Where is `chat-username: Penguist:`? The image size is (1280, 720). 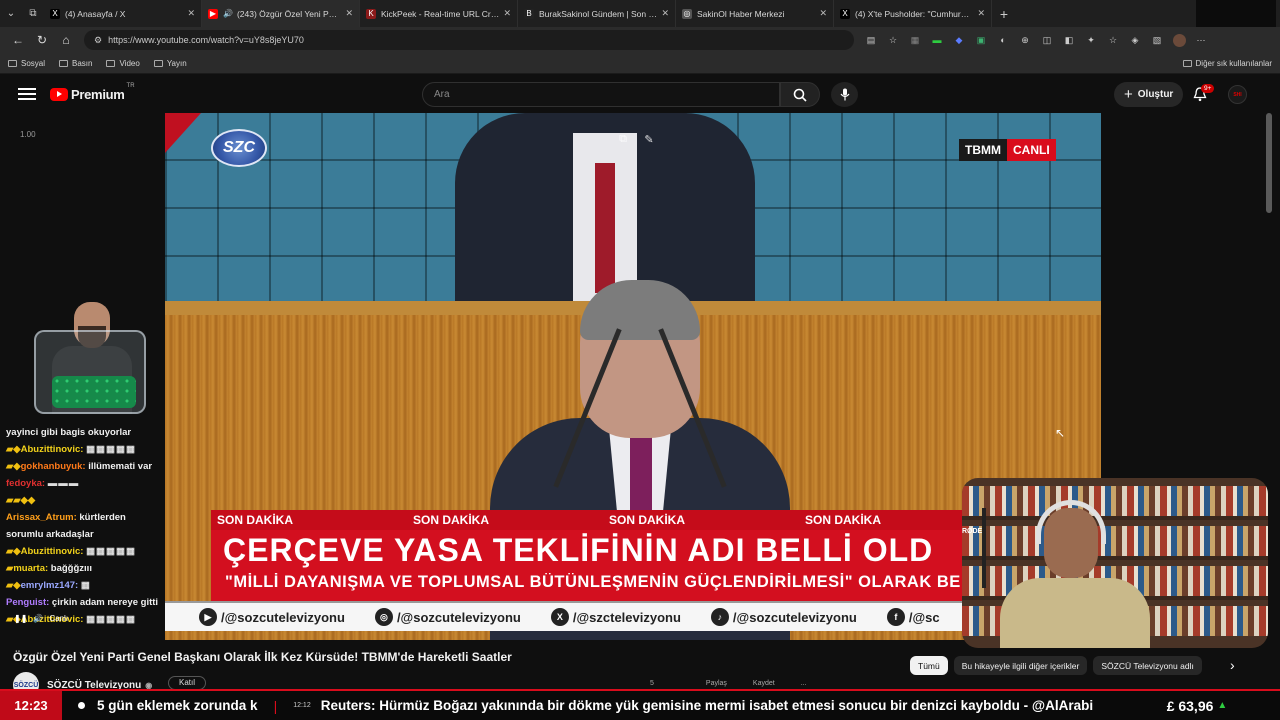 chat-username: Penguist: is located at coordinates (27, 602).